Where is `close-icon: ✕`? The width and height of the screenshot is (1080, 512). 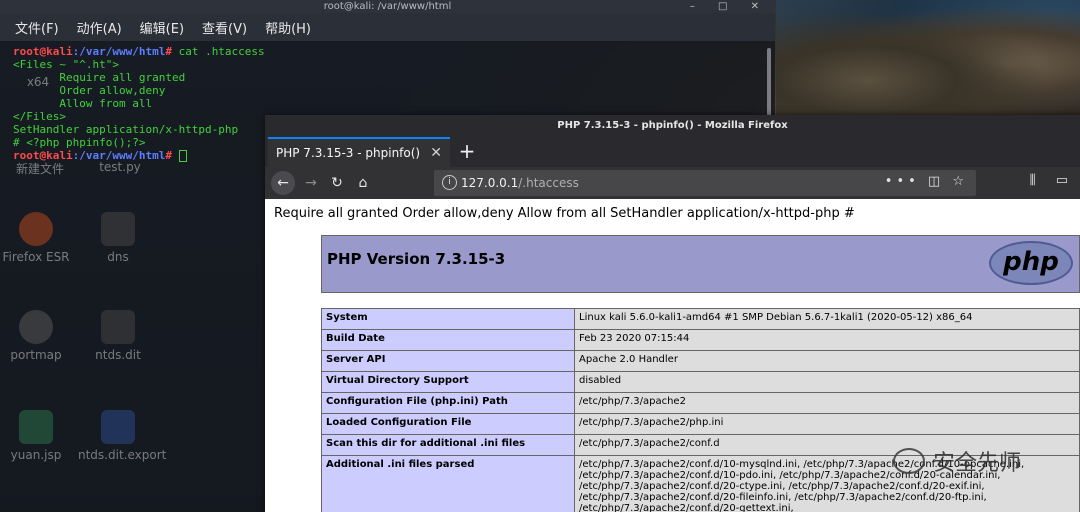
close-icon: ✕ is located at coordinates (436, 153).